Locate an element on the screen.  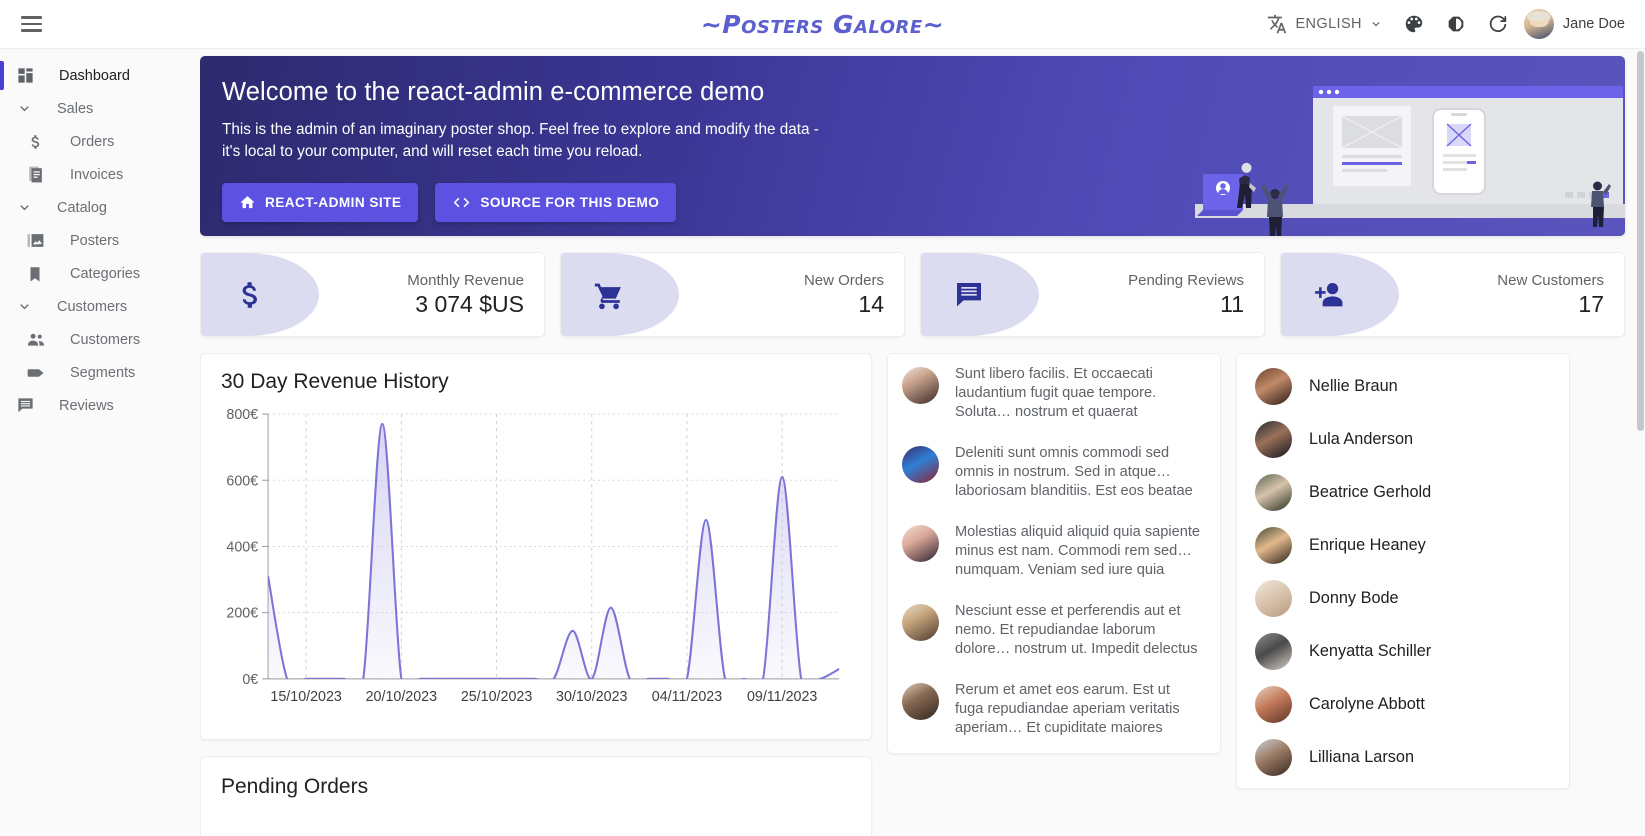
kpi-value: 14 is located at coordinates (871, 303).